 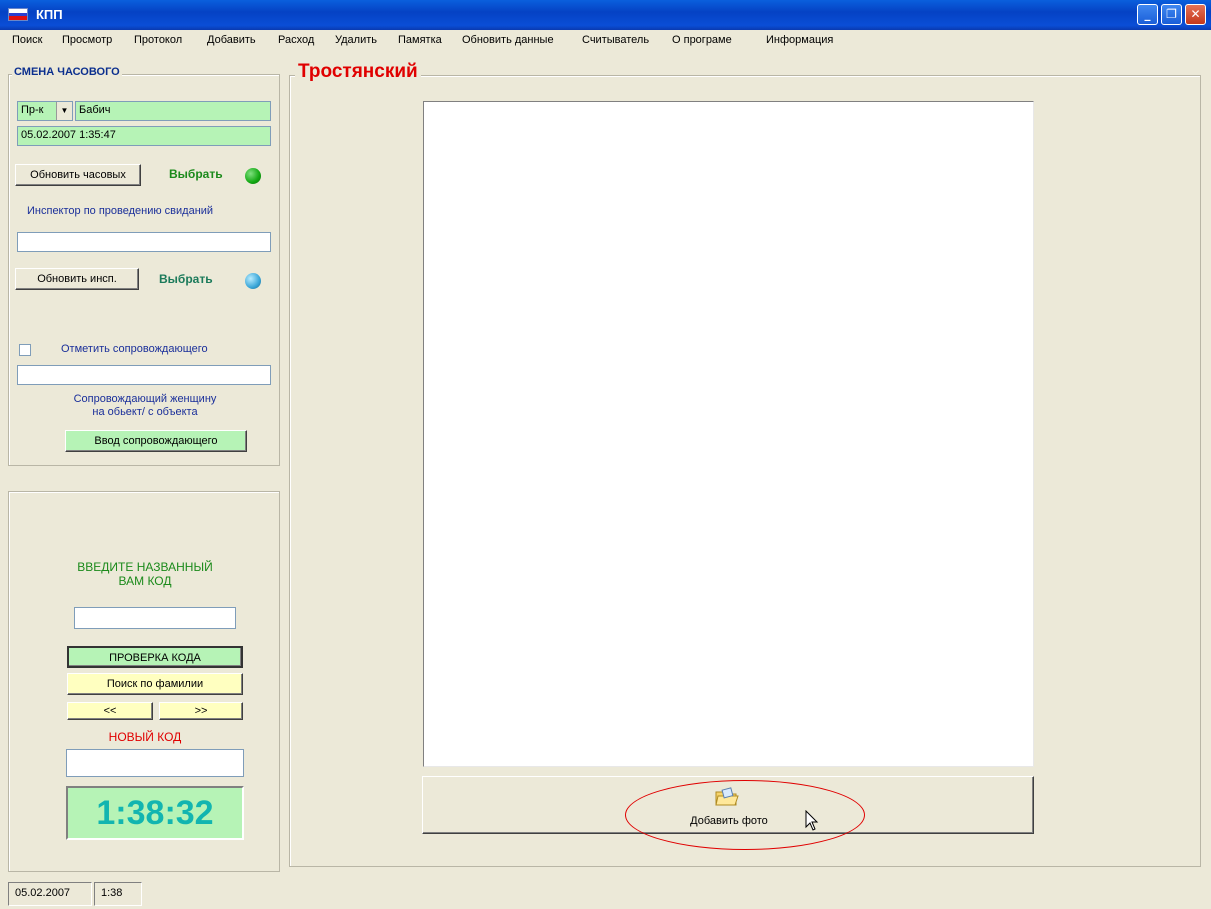 What do you see at coordinates (605, 895) in the screenshot?
I see `status-bar: 05.02.2007 1:38` at bounding box center [605, 895].